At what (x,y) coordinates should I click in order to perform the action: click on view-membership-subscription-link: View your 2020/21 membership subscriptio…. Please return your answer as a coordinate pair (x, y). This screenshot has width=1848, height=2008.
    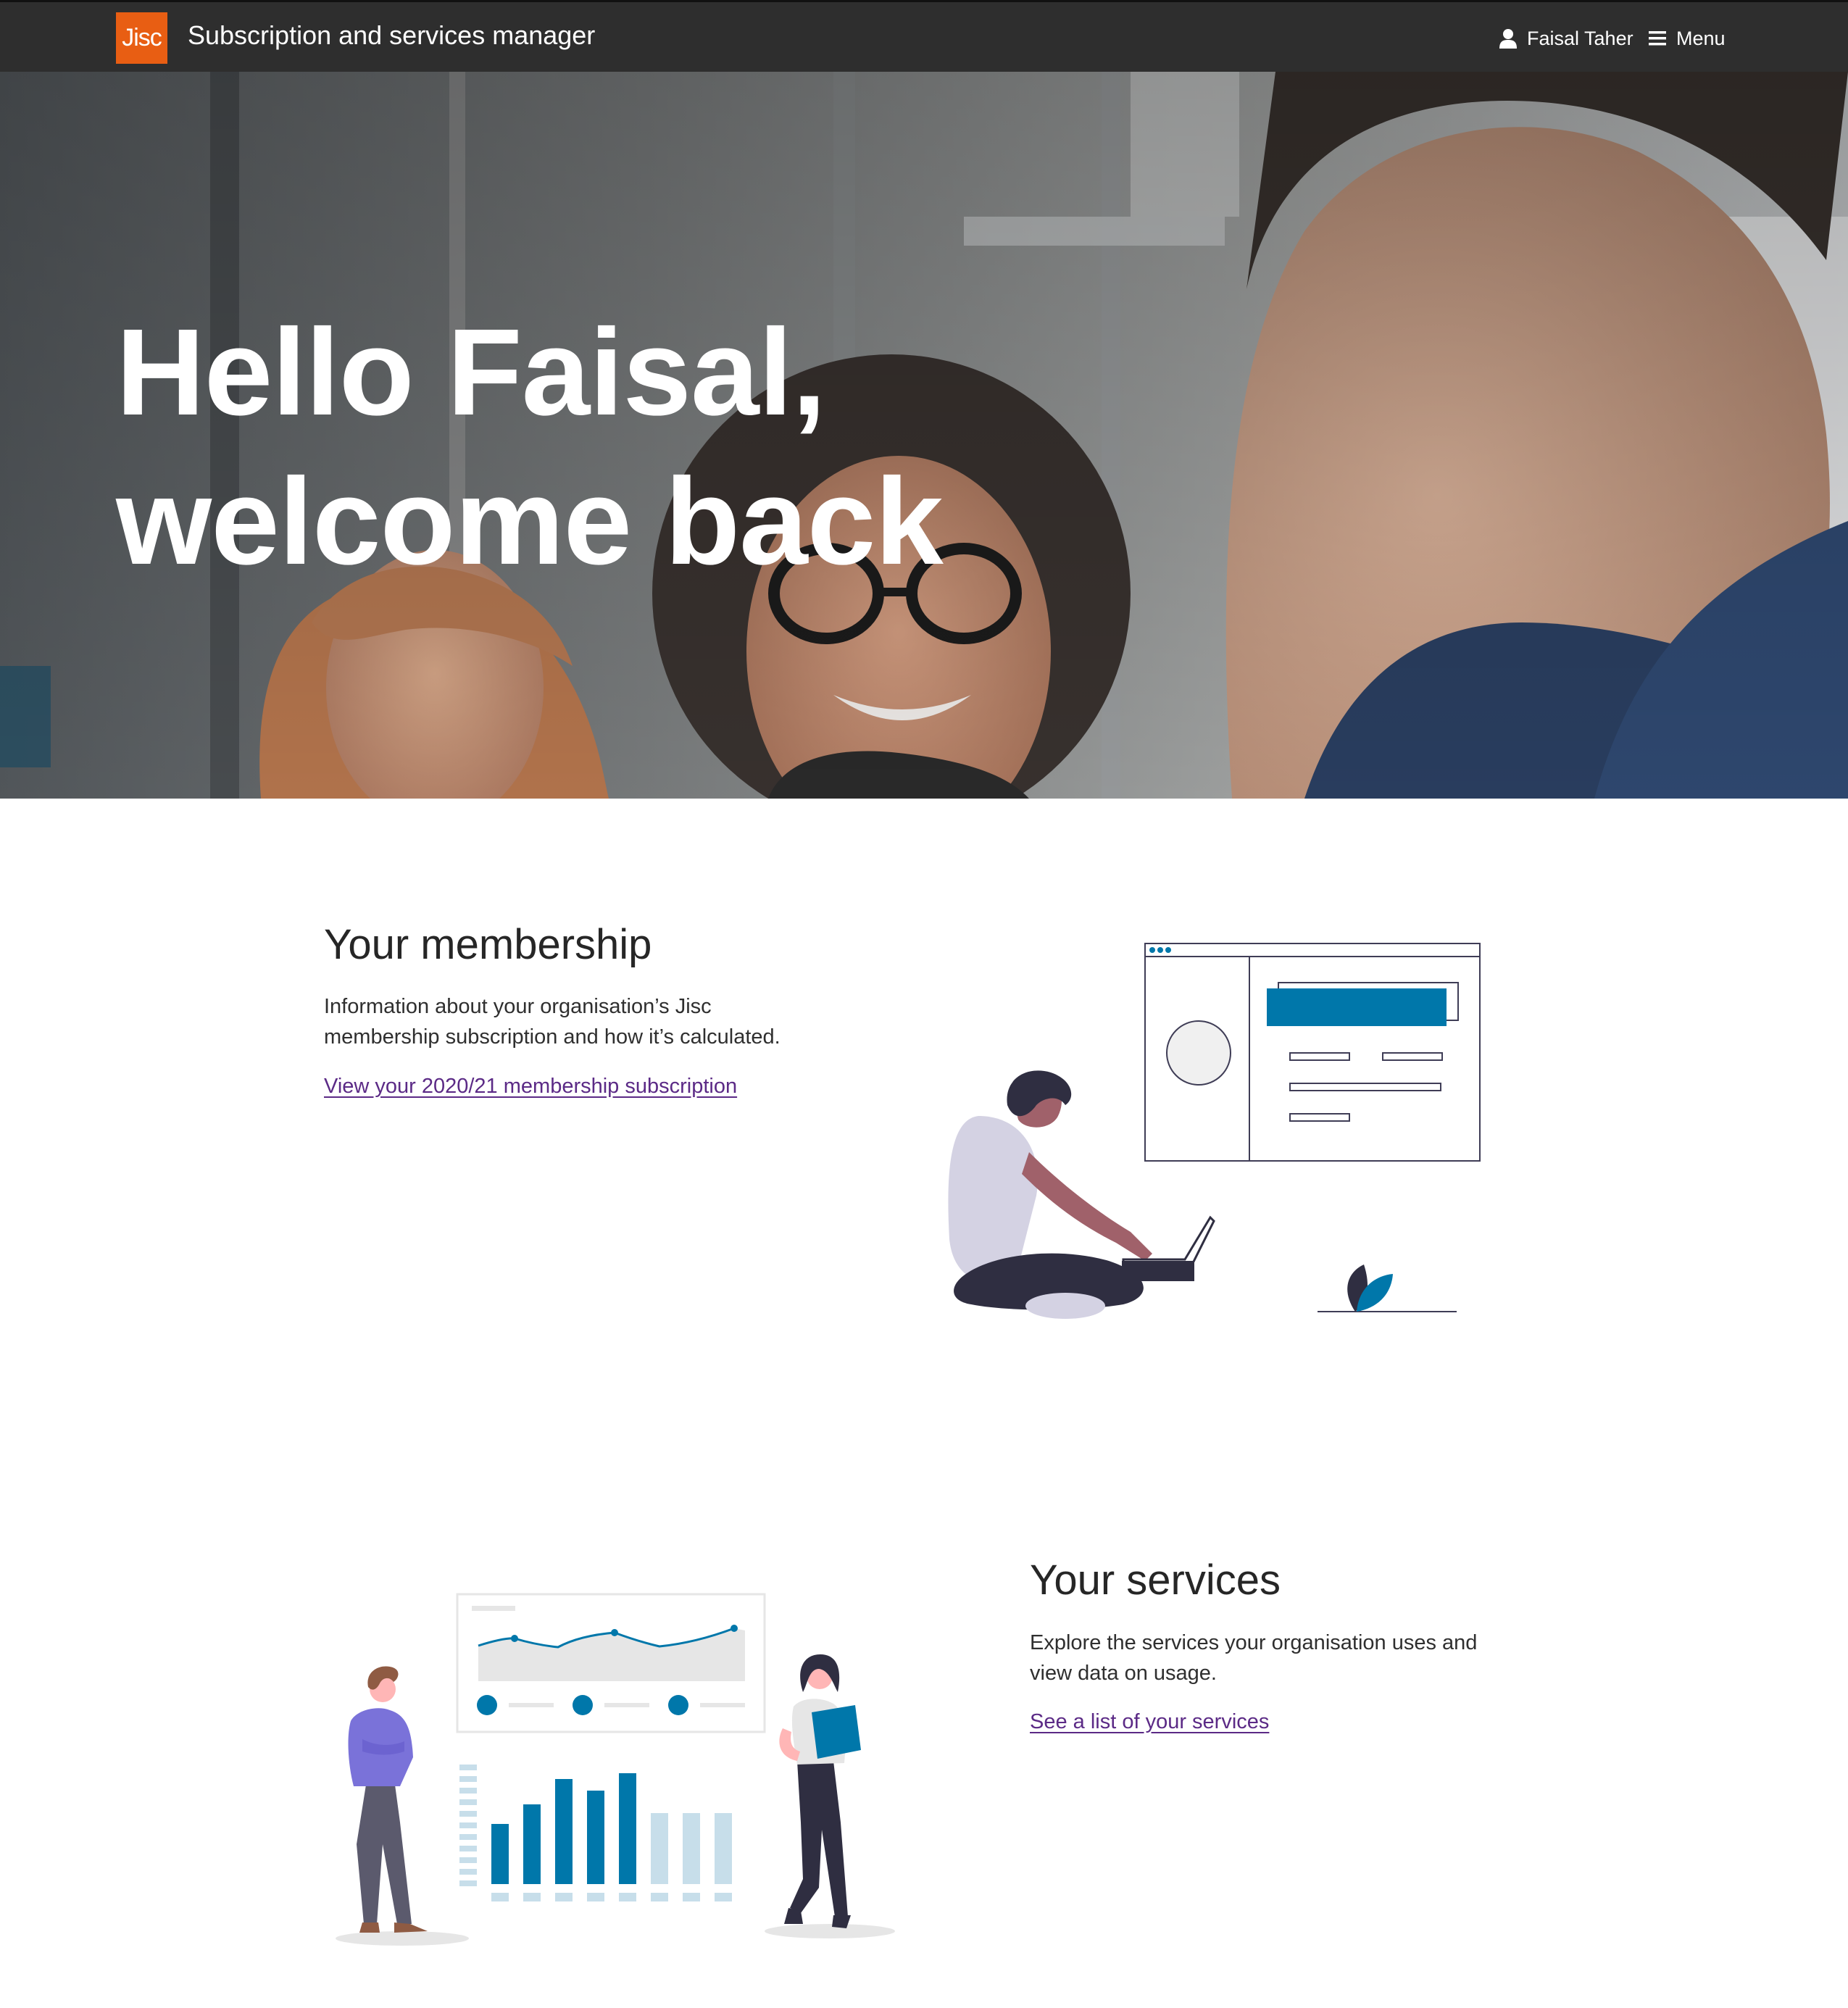
    Looking at the image, I should click on (530, 1087).